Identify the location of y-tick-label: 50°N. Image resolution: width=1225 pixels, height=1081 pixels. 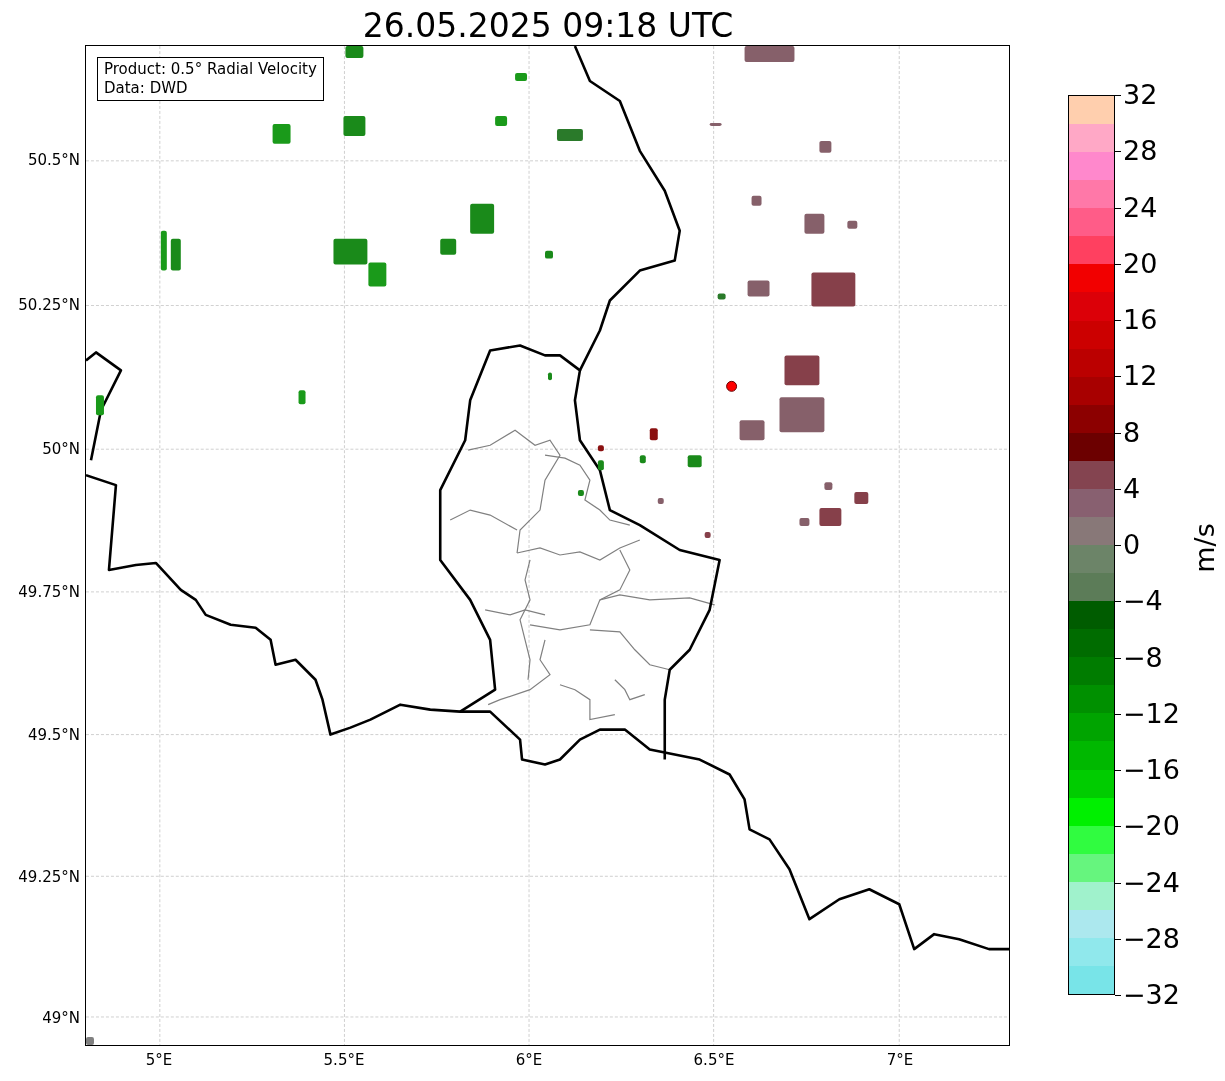
(60, 449).